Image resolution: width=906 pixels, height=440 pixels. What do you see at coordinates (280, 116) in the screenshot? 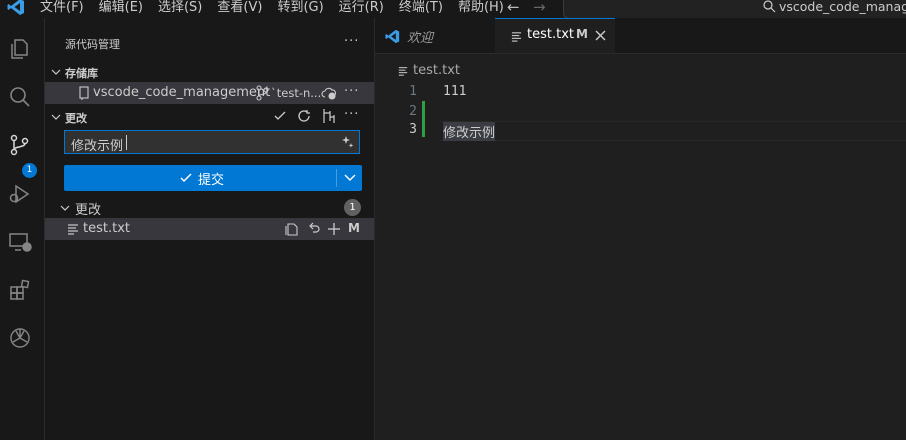
I see `commit-check-icon` at bounding box center [280, 116].